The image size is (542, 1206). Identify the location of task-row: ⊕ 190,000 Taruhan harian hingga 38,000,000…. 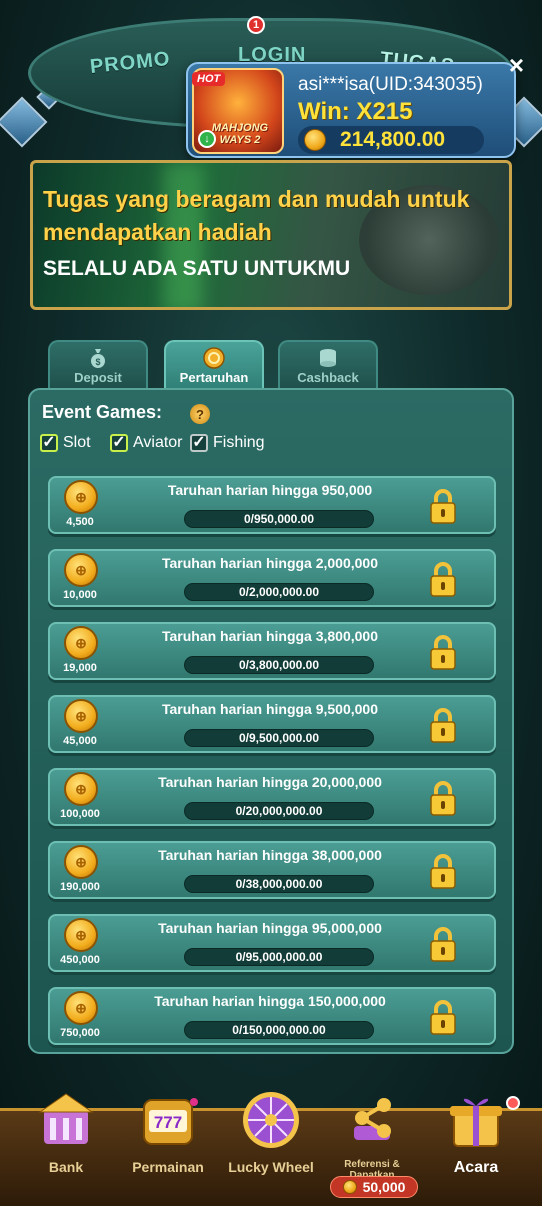
(272, 870).